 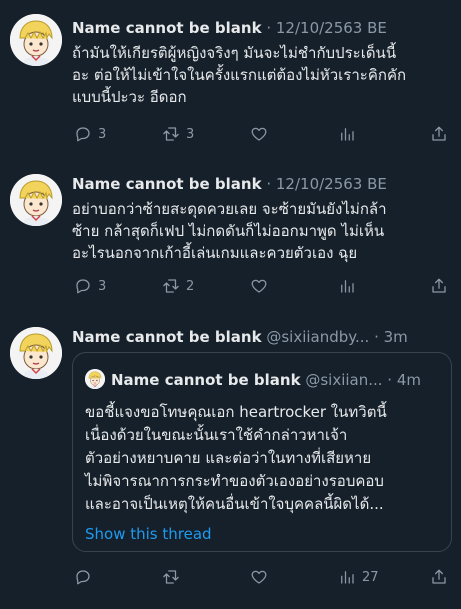 I want to click on tweet-line: ไม่พิจารณาการกระทำของตัวเองอย่างรอบคอบ, so click(x=234, y=481).